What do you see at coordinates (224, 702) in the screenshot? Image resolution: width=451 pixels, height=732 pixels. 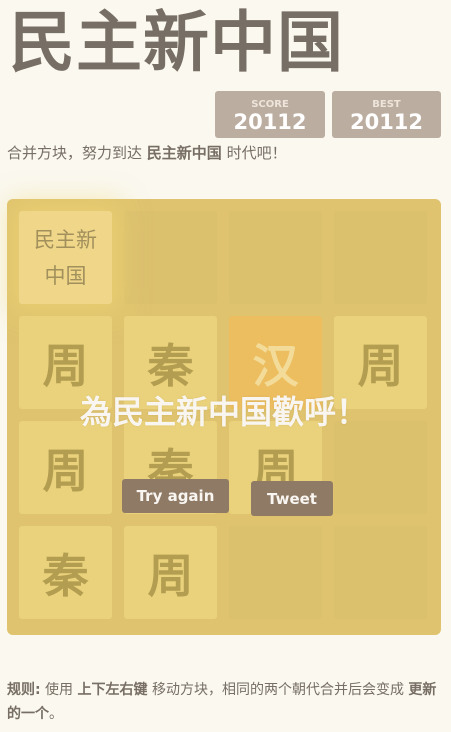 I see `rules-text: 规则: 使用 上下左右键 移动方块，相同的两个朝代合并后会变成 更新的一个。` at bounding box center [224, 702].